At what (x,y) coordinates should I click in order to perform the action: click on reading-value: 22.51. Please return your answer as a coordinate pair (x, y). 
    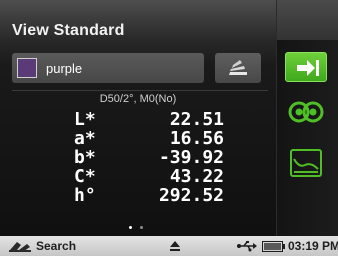
    Looking at the image, I should click on (196, 119).